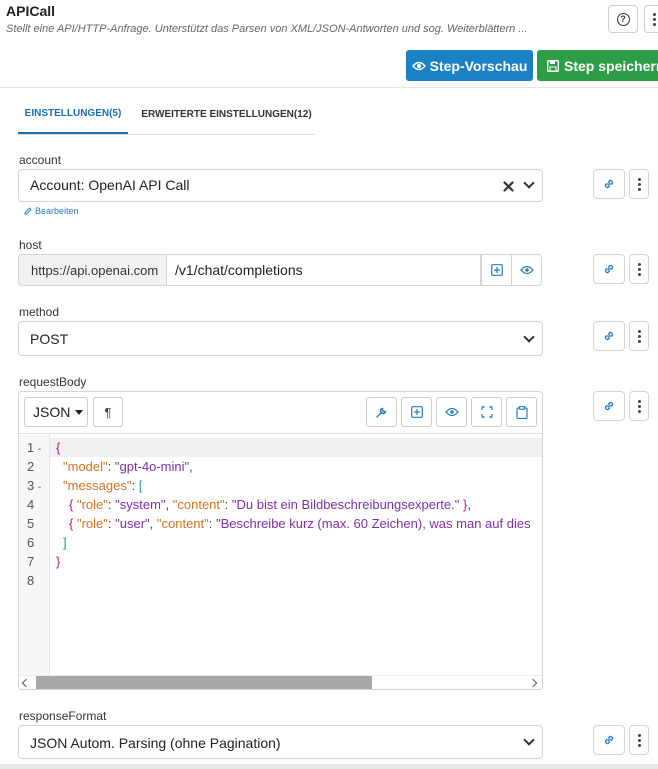 The image size is (658, 769). I want to click on account-link-button, so click(609, 184).